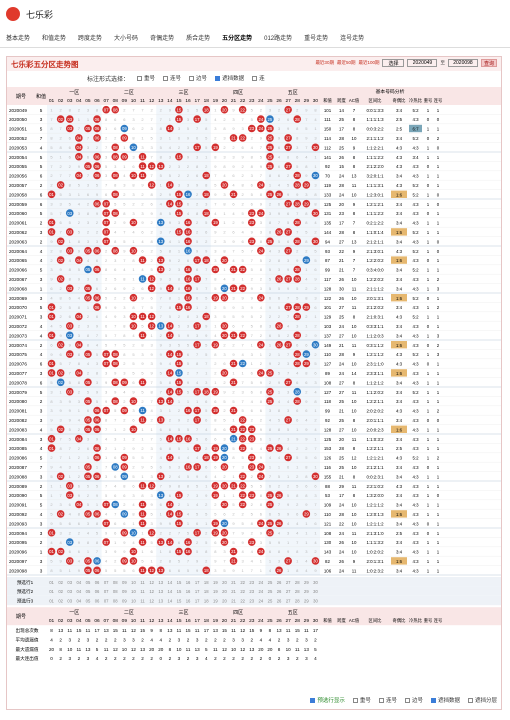 This screenshot has width=510, height=720. I want to click on nav-tab-9: 连号走势, so click(352, 37).